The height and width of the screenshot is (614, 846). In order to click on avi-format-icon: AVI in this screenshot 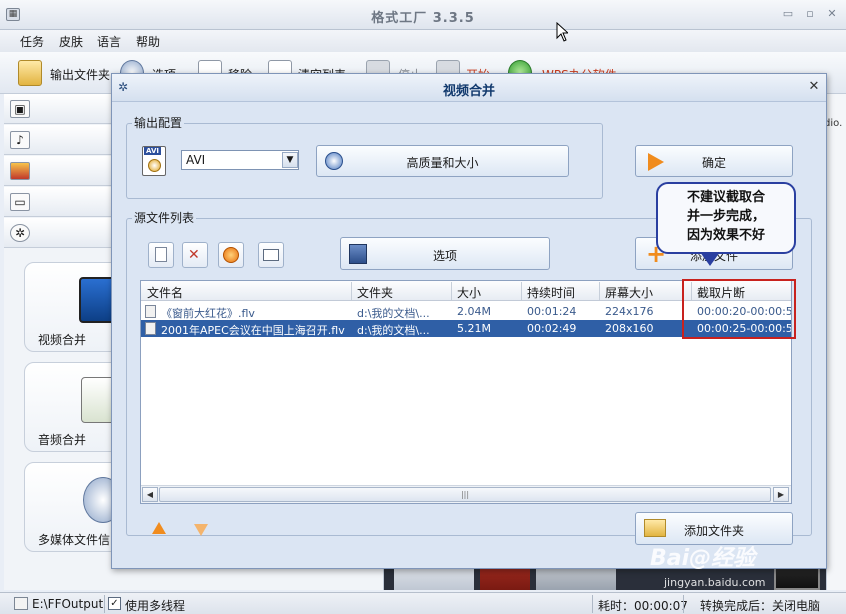, I will do `click(154, 161)`.